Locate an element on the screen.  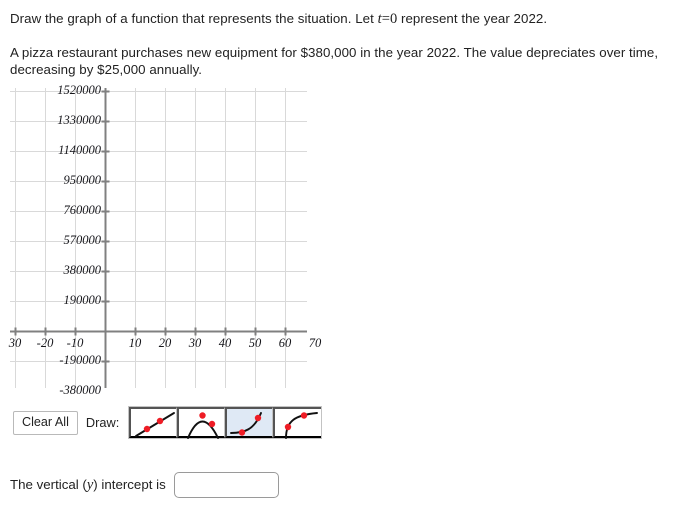
y-intercept-label-part-2: ) intercept is is located at coordinates (129, 484).